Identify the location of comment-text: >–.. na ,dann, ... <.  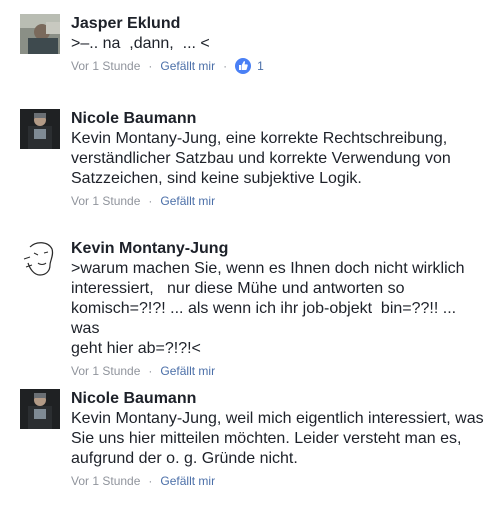
(140, 43).